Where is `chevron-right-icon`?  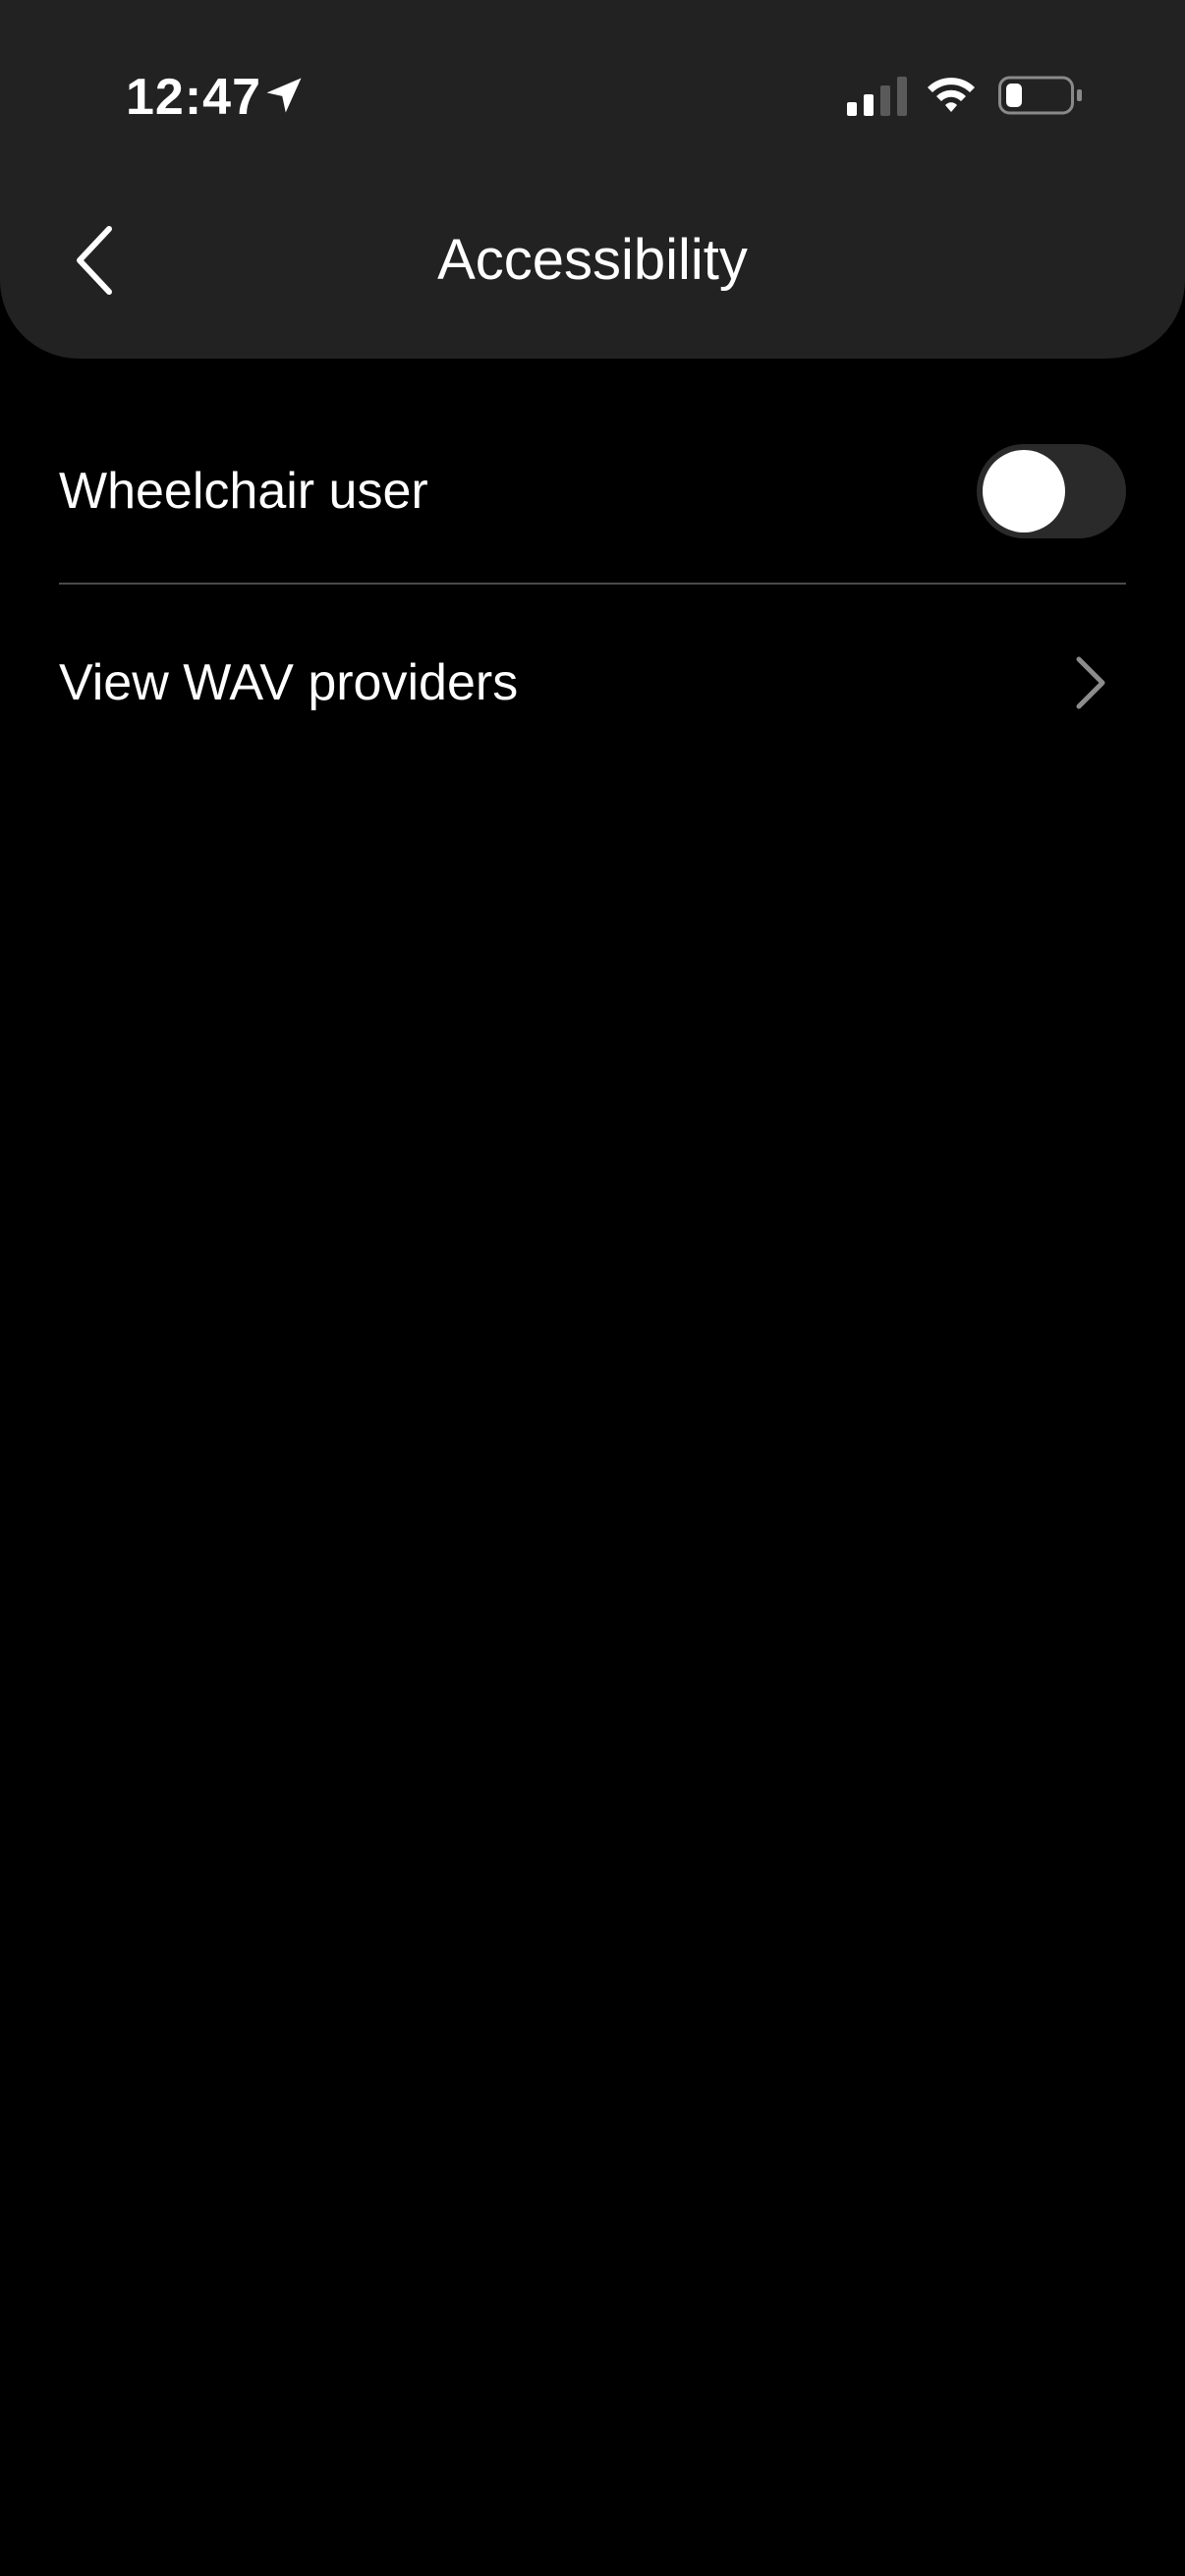 chevron-right-icon is located at coordinates (1091, 682).